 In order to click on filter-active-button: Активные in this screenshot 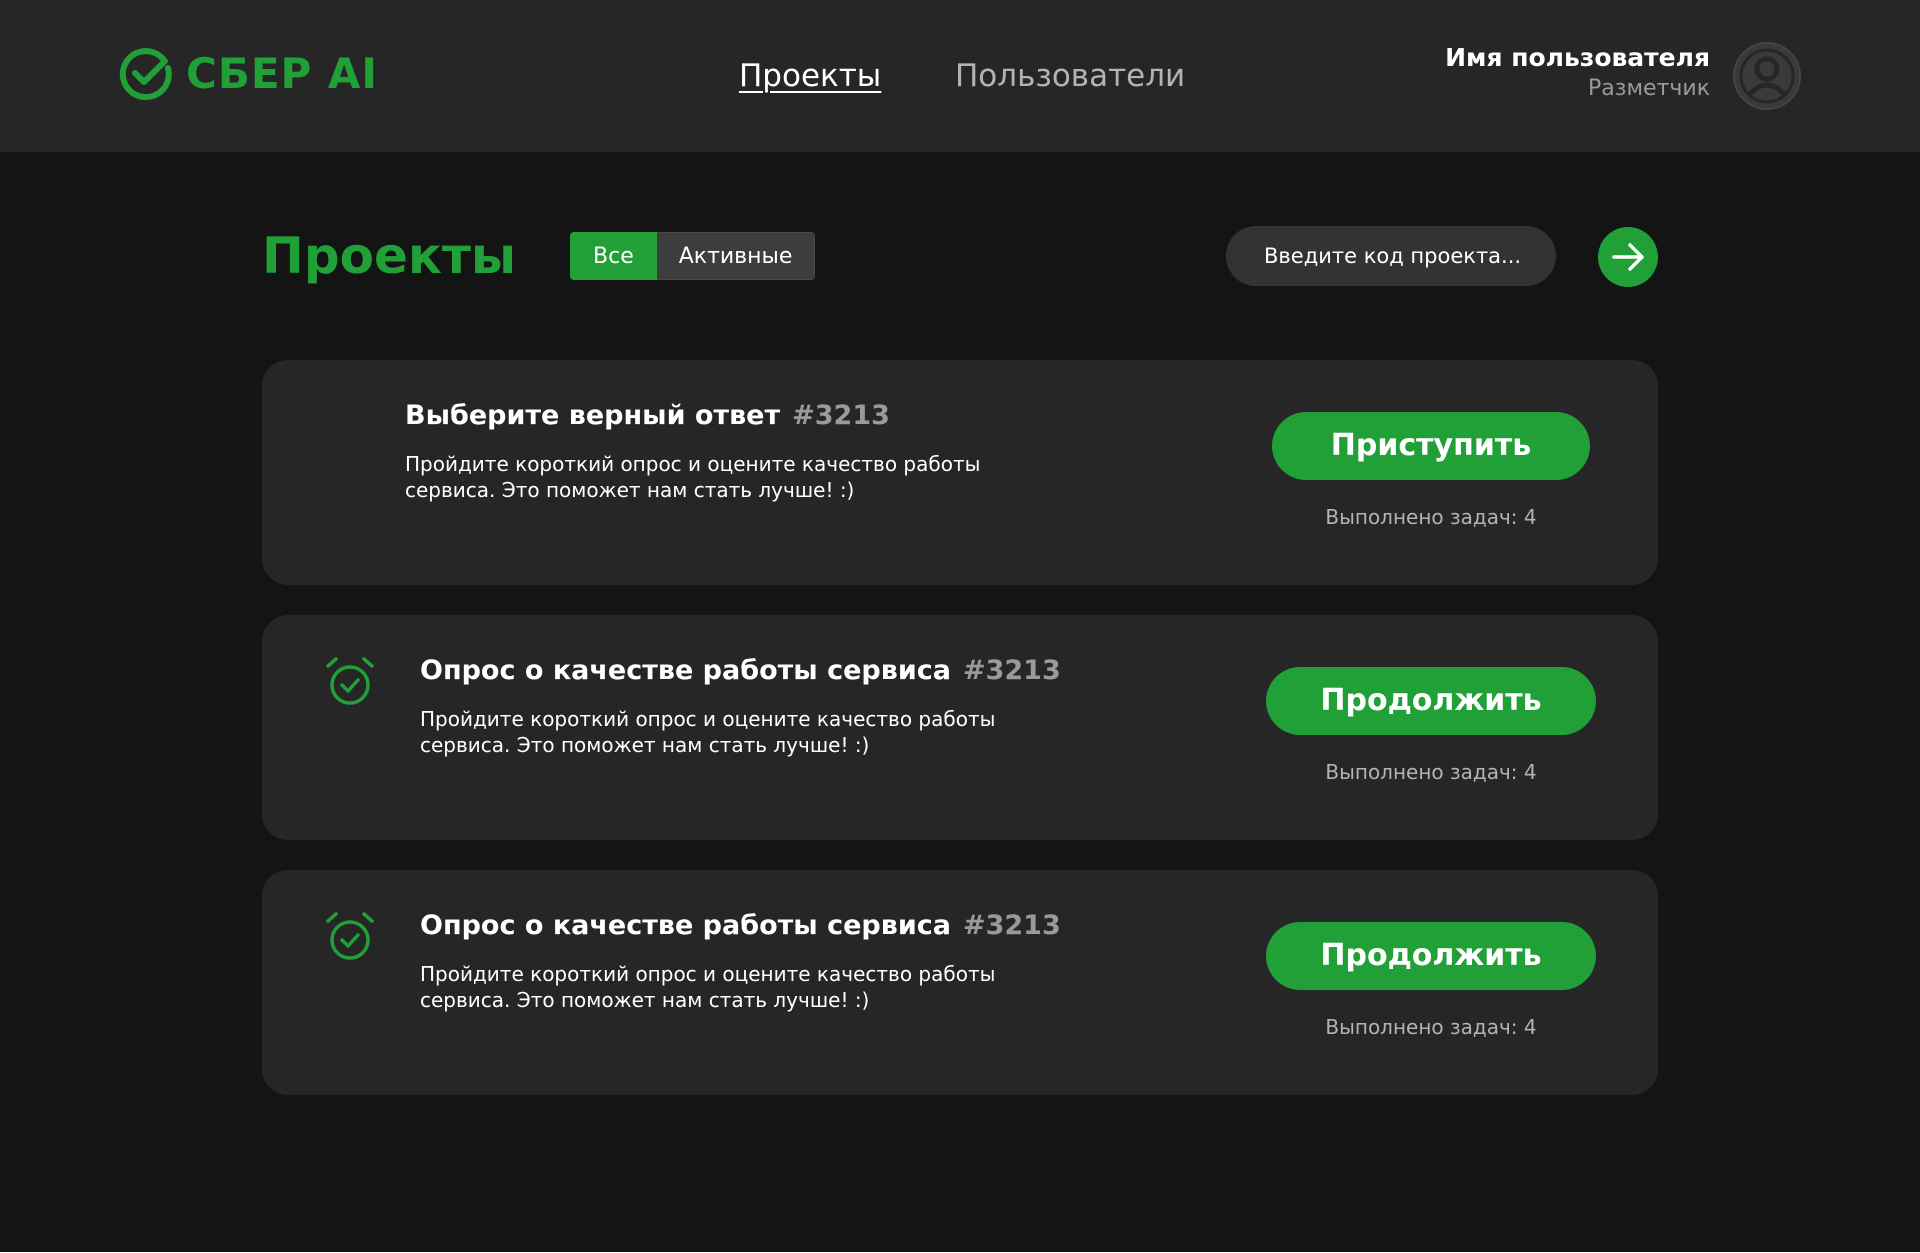, I will do `click(736, 256)`.